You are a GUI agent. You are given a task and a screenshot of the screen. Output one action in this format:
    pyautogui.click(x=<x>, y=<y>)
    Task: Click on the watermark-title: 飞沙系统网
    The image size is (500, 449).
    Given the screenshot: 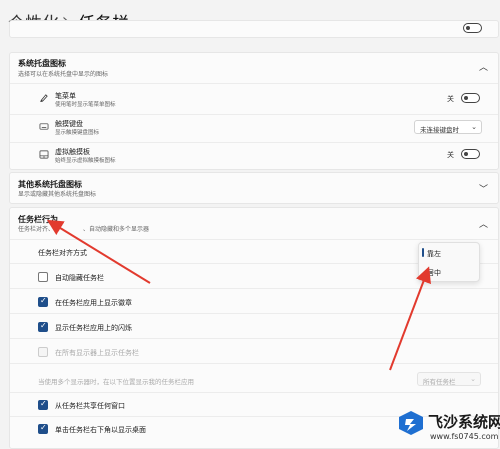 What is the action you would take?
    pyautogui.click(x=464, y=422)
    